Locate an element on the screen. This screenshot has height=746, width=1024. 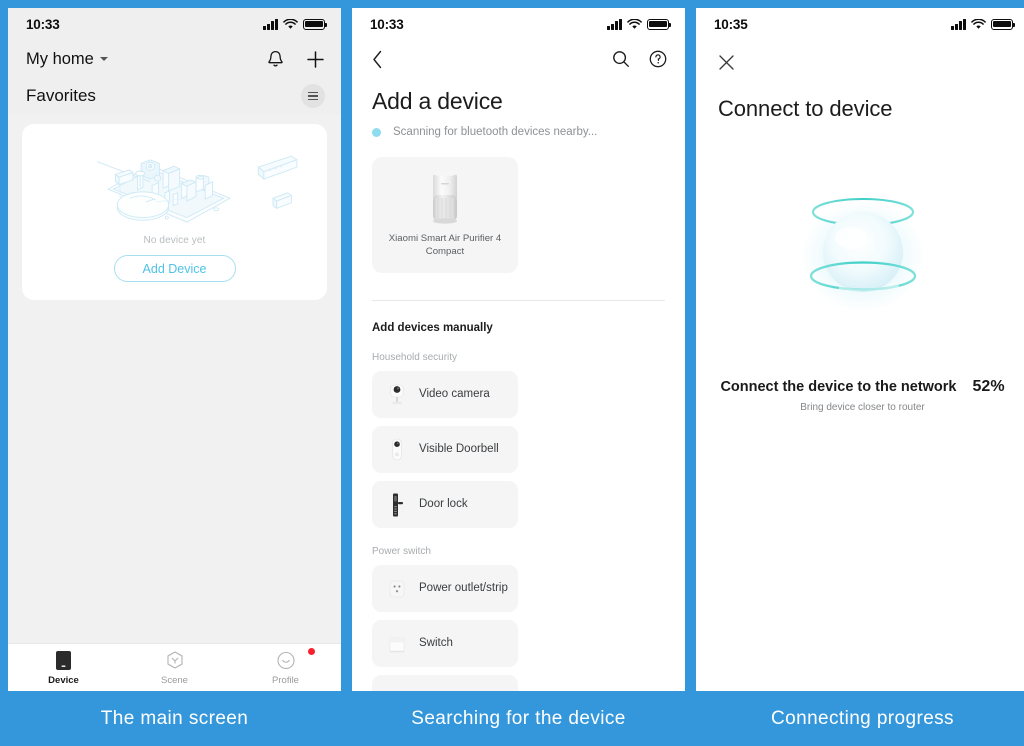
progress-label: Connect the device to the network is located at coordinates (838, 387).